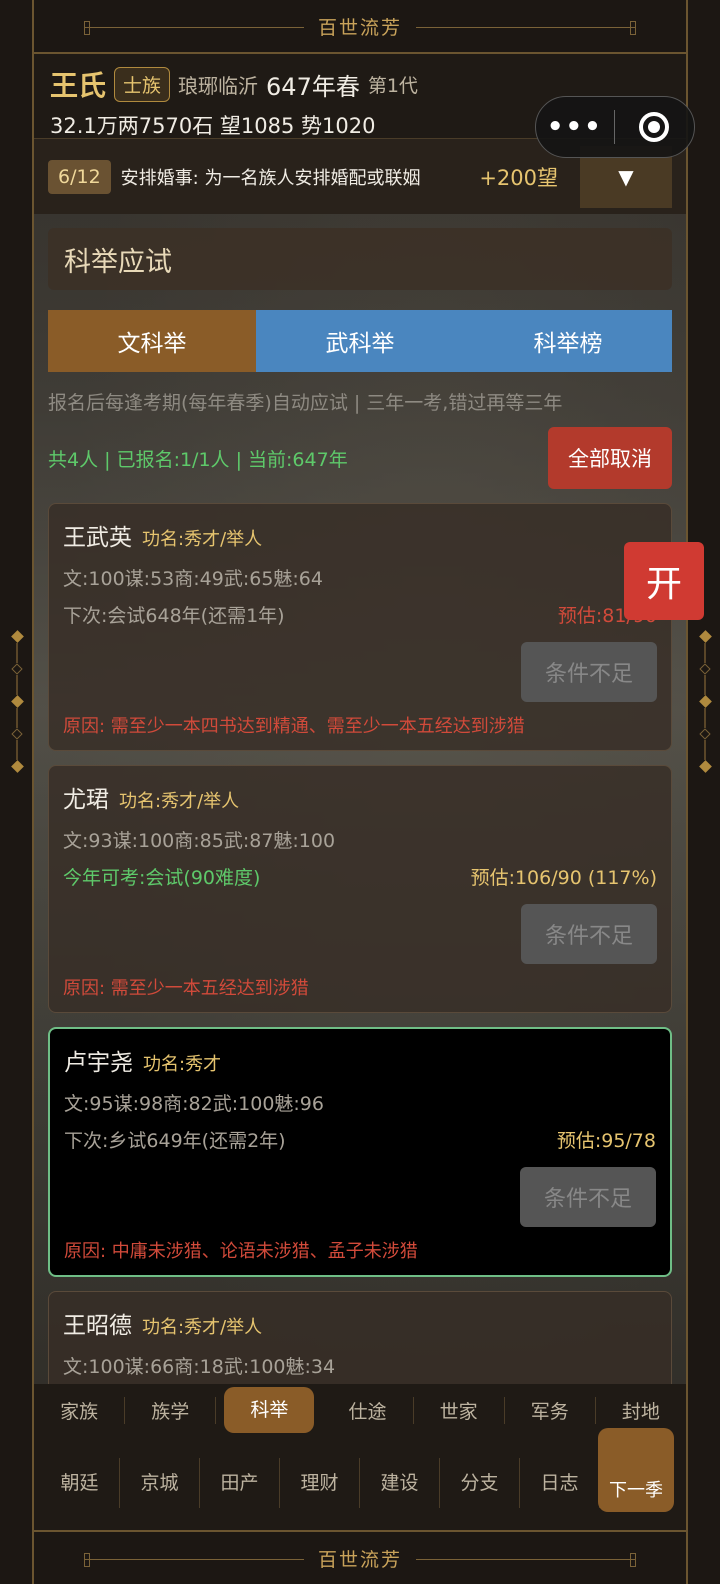 Image resolution: width=720 pixels, height=1584 pixels. I want to click on nav-build: 建设, so click(400, 1483).